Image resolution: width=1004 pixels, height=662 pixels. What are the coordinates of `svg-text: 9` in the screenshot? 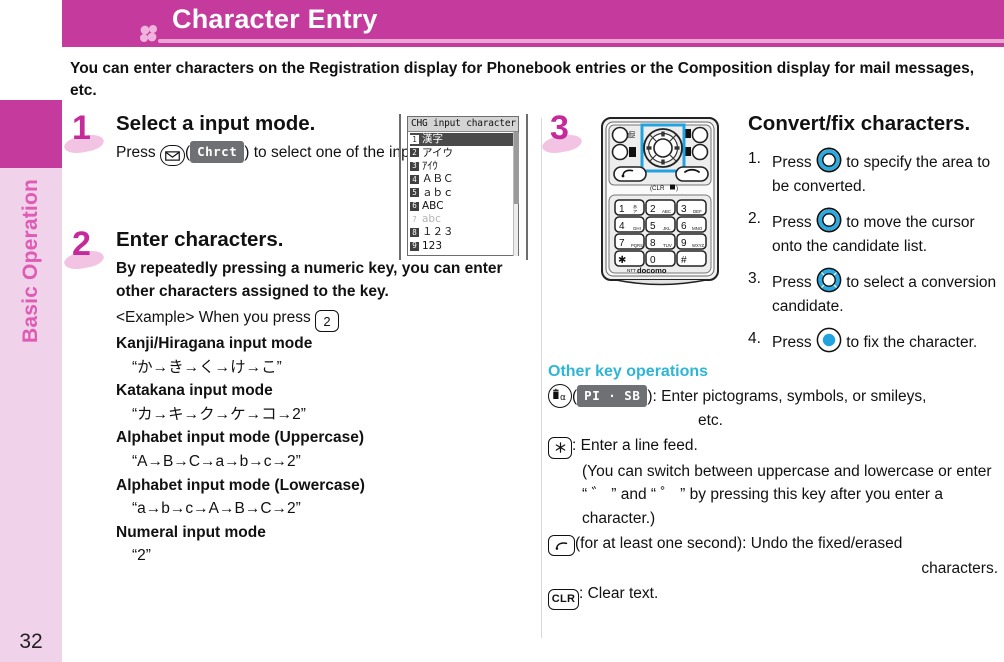 It's located at (684, 243).